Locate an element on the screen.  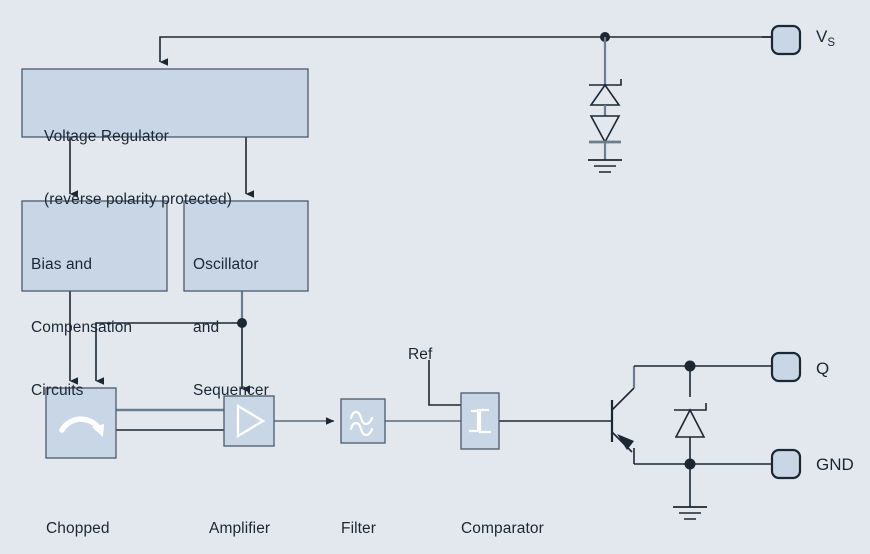
block-filter is located at coordinates (363, 421).